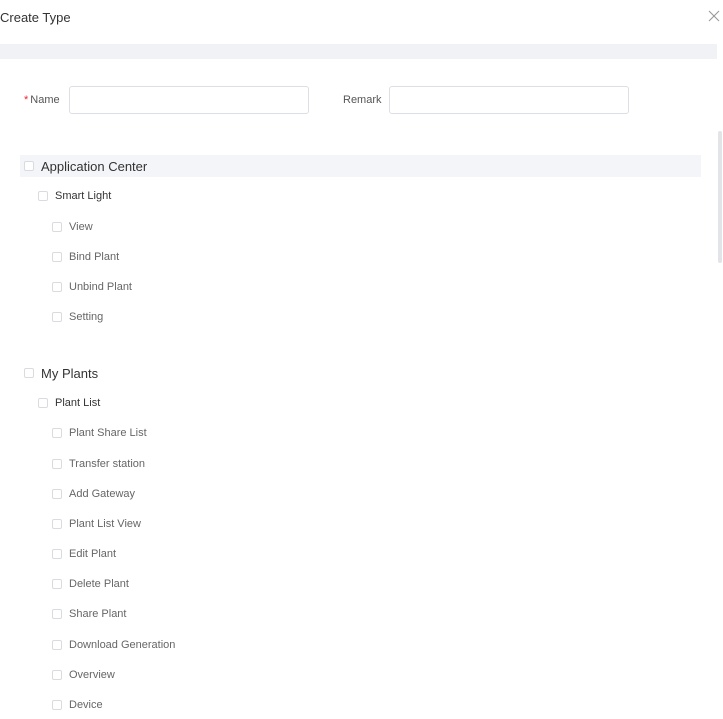  Describe the element at coordinates (105, 524) in the screenshot. I see `perm-label: Plant List View` at that location.